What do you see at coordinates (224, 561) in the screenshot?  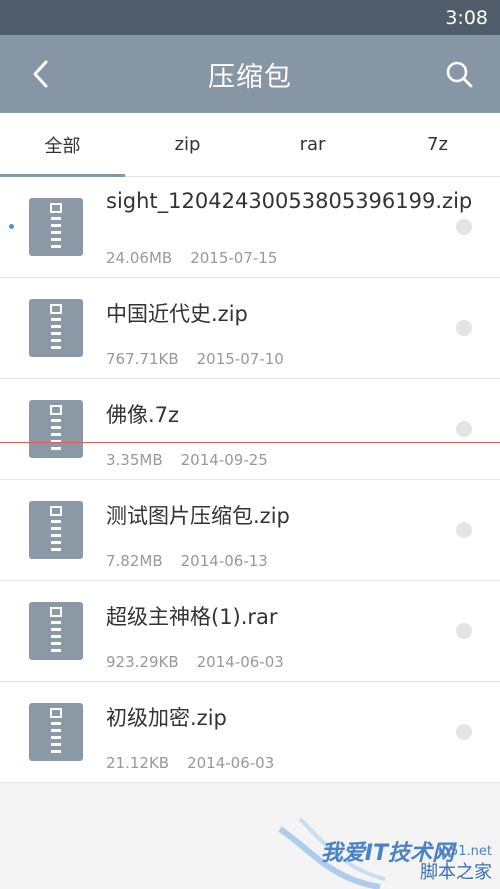 I see `file-date: 2014-06-13` at bounding box center [224, 561].